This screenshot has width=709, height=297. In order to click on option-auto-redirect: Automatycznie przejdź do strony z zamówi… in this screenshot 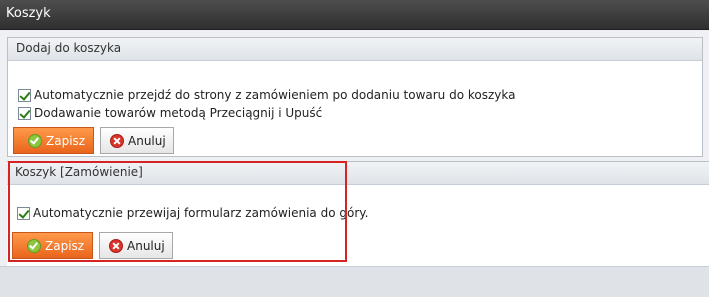, I will do `click(266, 95)`.